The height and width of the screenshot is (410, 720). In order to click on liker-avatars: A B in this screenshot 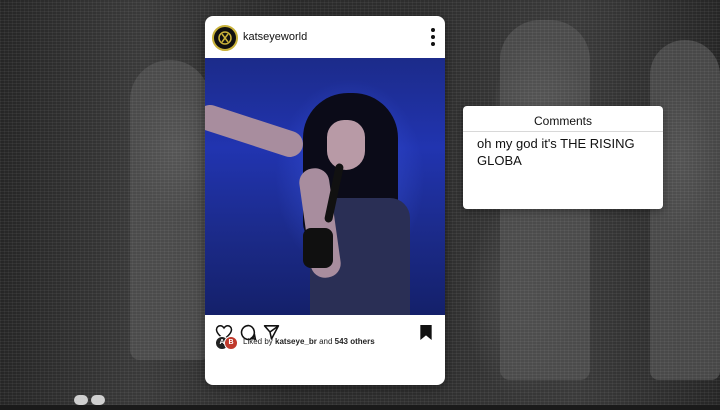, I will do `click(226, 343)`.